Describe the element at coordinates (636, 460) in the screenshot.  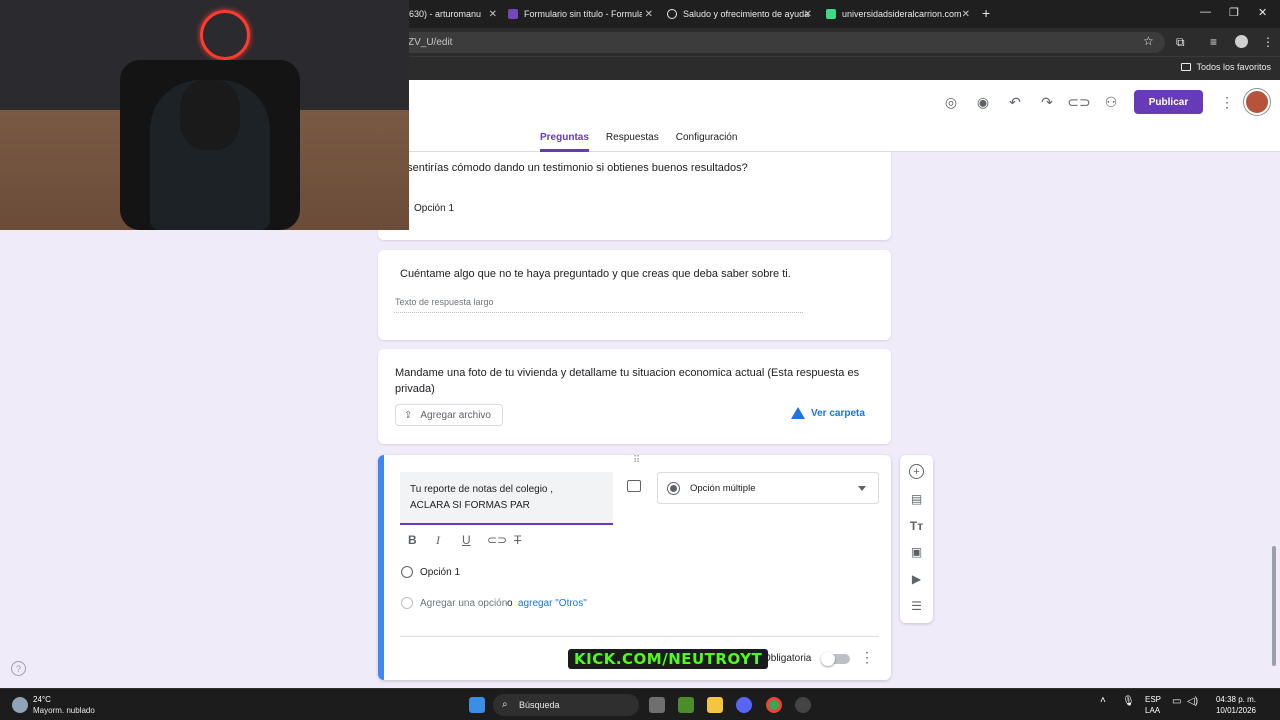
I see `drag-handle-icon: ⠿` at that location.